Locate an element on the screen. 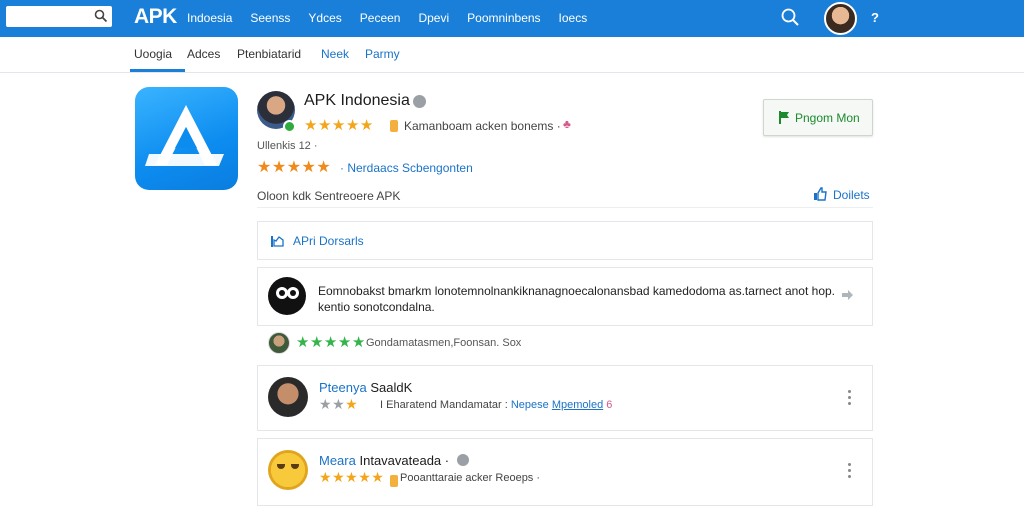 The height and width of the screenshot is (512, 1024). search-box is located at coordinates (59, 16).